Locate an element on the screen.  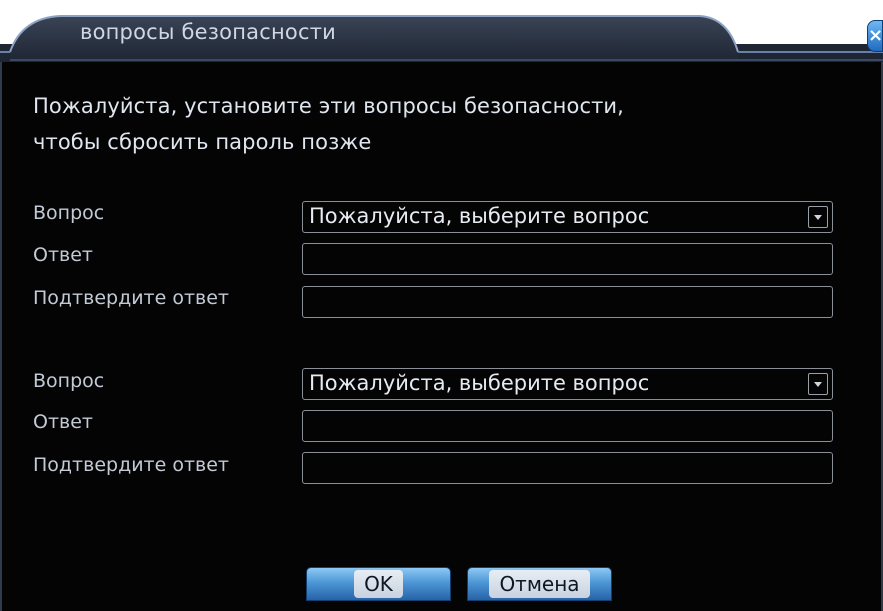
question-2-select: Пожалуйста, выберите вопрос is located at coordinates (567, 384).